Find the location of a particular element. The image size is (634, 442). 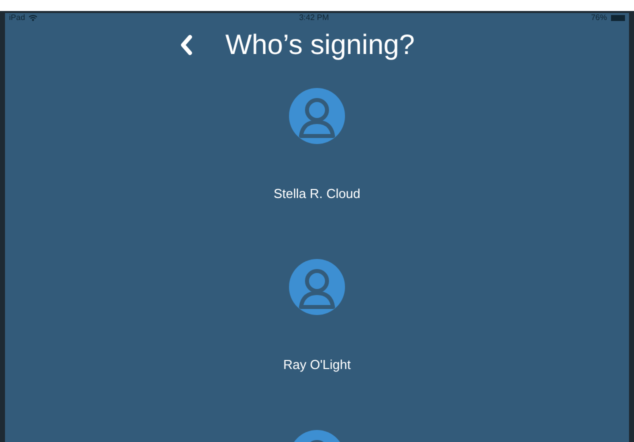

battery-percent: 76% is located at coordinates (598, 18).